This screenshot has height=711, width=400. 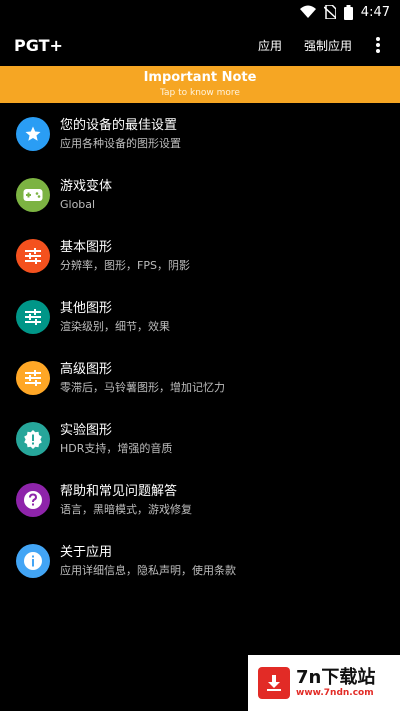 What do you see at coordinates (200, 255) in the screenshot?
I see `menu-item-basic-graphics: 基本图形 分辨率，图形，FPS，阴影` at bounding box center [200, 255].